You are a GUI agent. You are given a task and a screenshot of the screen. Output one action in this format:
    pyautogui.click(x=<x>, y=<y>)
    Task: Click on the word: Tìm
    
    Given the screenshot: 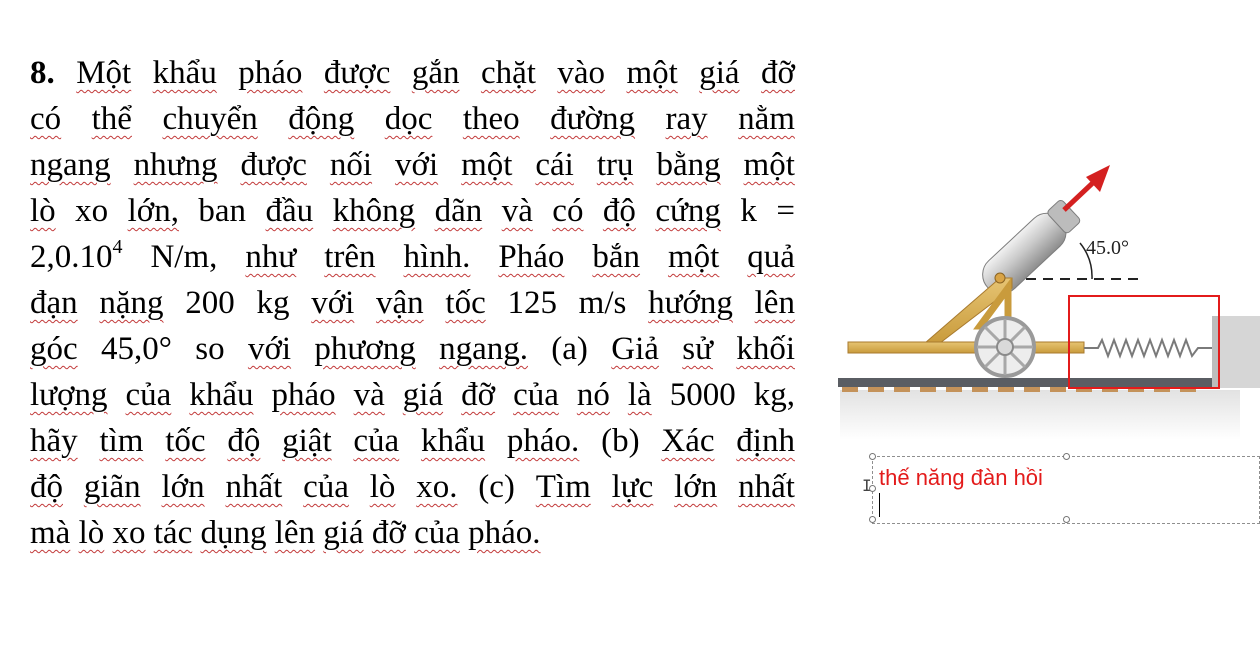 What is the action you would take?
    pyautogui.click(x=563, y=487)
    